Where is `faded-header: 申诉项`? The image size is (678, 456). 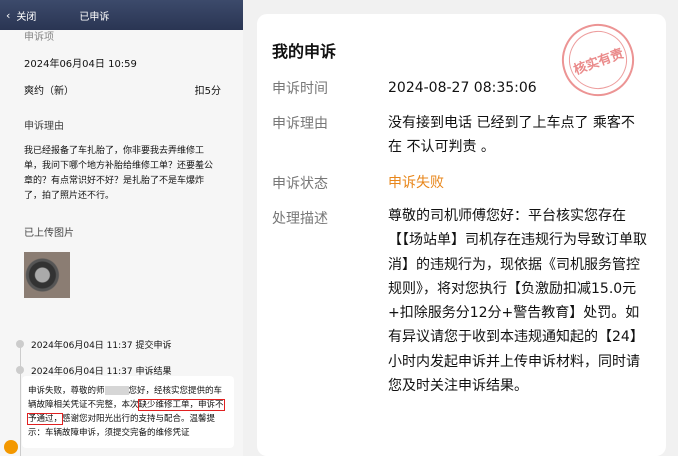
faded-header: 申诉项 is located at coordinates (39, 37).